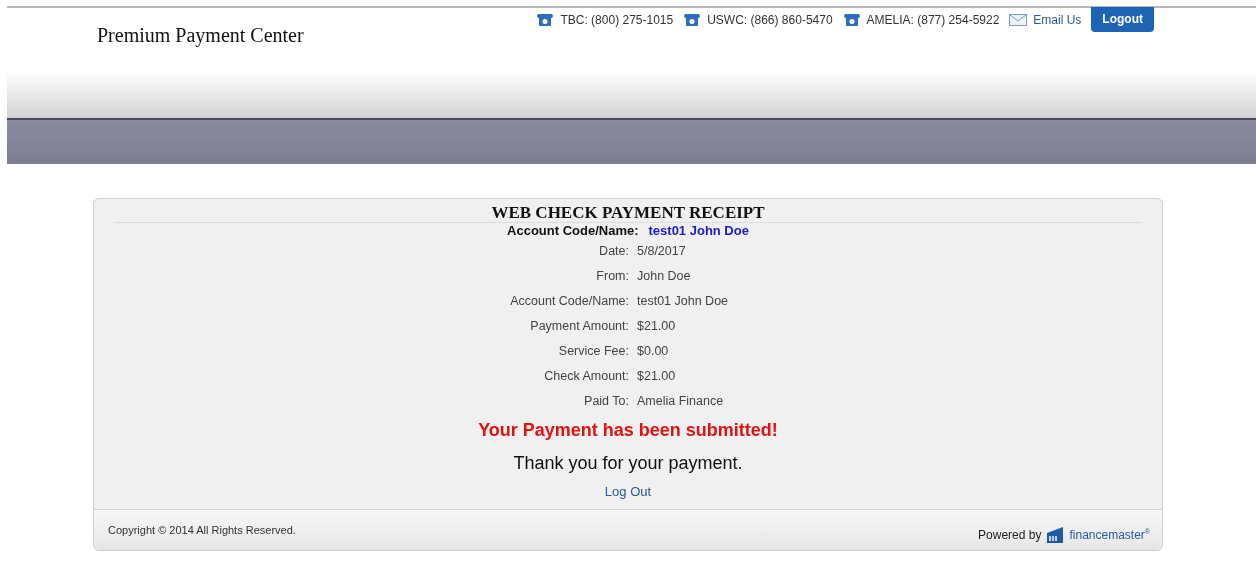 Image resolution: width=1256 pixels, height=588 pixels. I want to click on field-label: Date:, so click(613, 251).